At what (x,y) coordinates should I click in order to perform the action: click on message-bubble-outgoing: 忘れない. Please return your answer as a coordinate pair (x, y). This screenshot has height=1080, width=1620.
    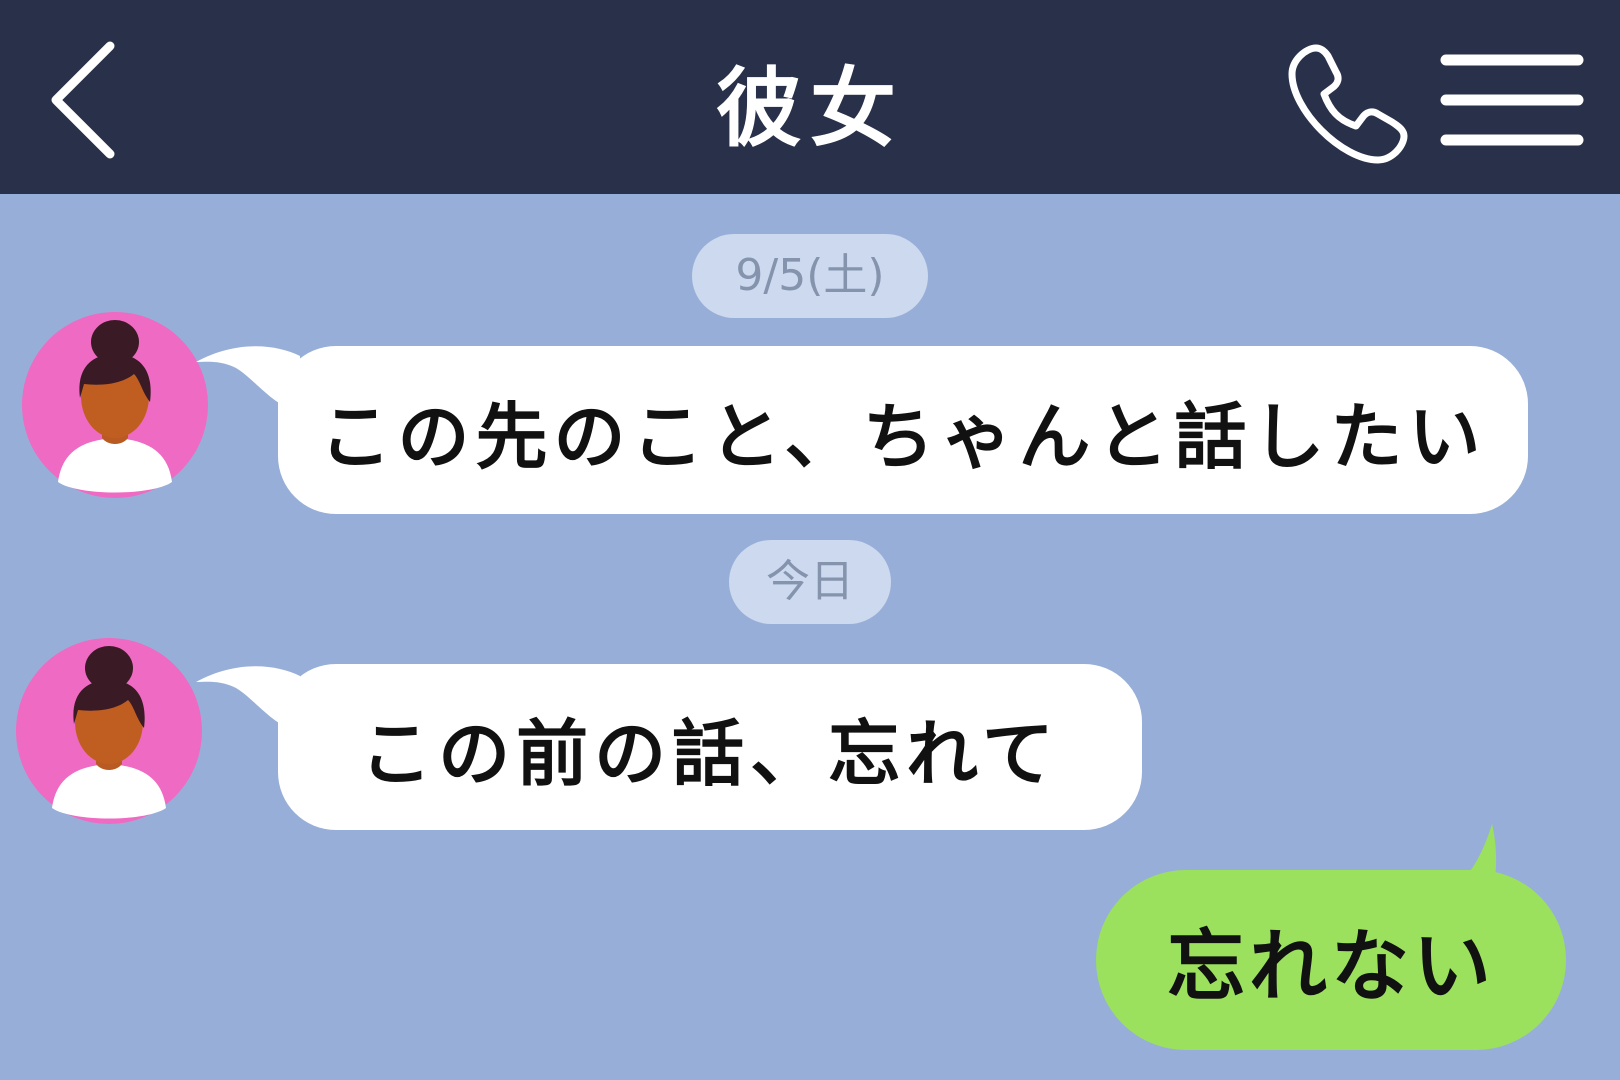
    Looking at the image, I should click on (1331, 960).